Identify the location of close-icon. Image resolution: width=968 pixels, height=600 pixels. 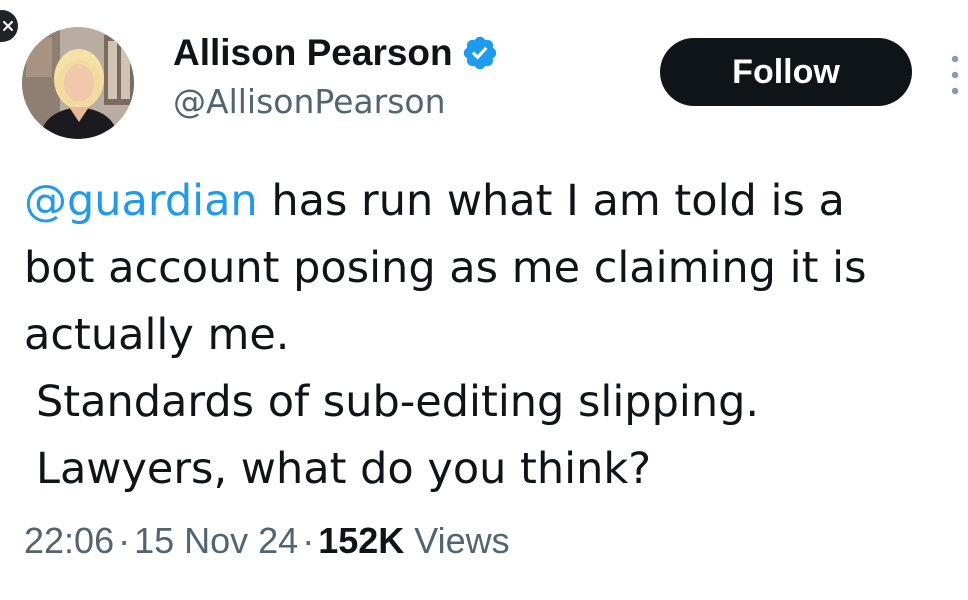
(8, 26).